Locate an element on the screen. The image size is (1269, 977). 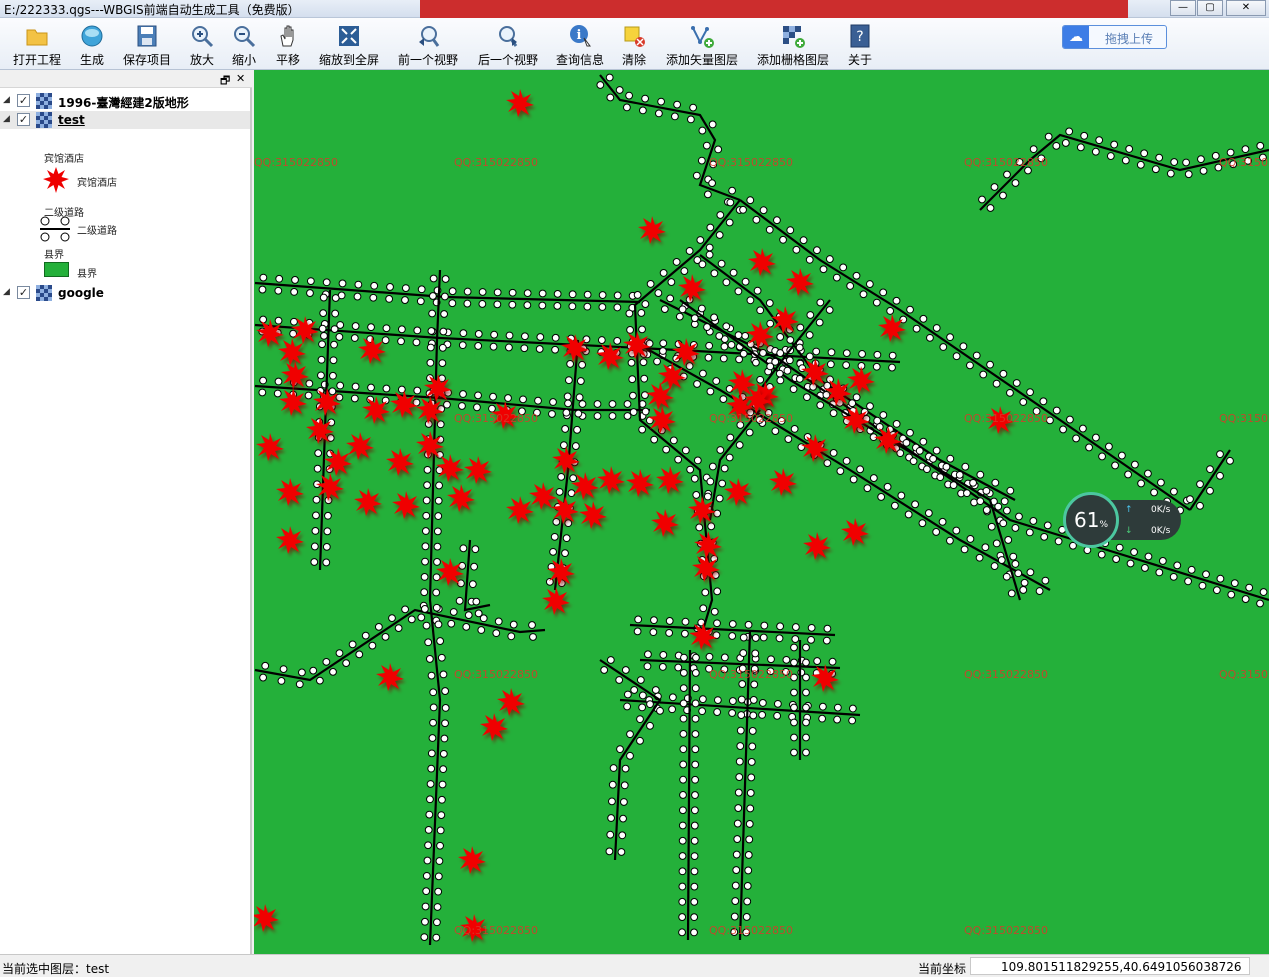
identify-button: i 查询信息 is located at coordinates (580, 46).